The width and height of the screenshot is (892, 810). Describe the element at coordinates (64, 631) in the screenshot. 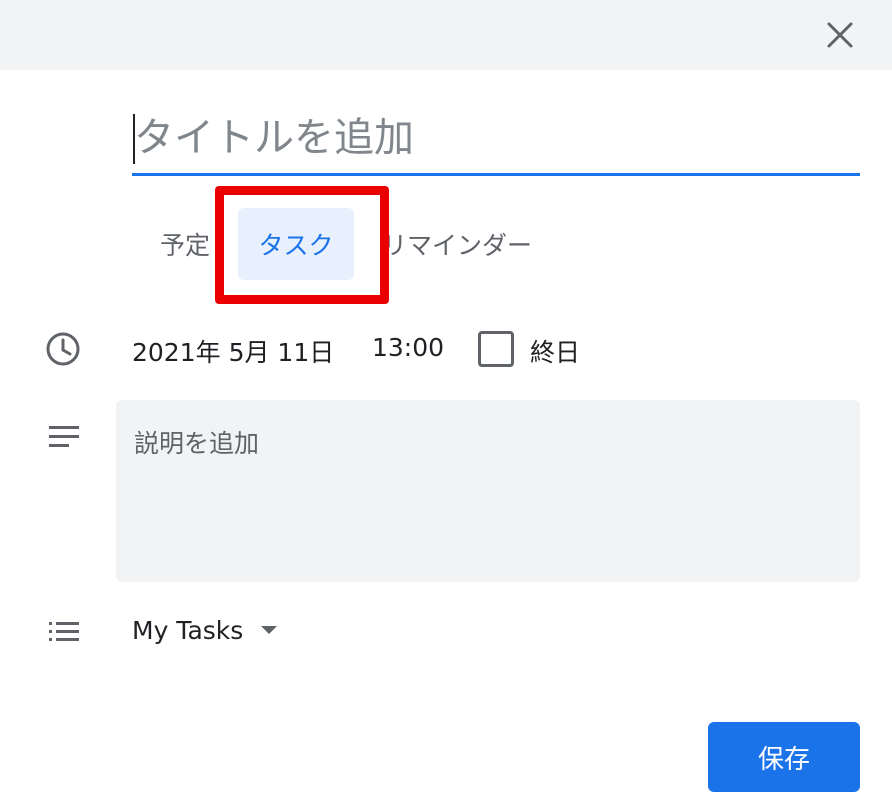

I see `task-list-icon` at that location.